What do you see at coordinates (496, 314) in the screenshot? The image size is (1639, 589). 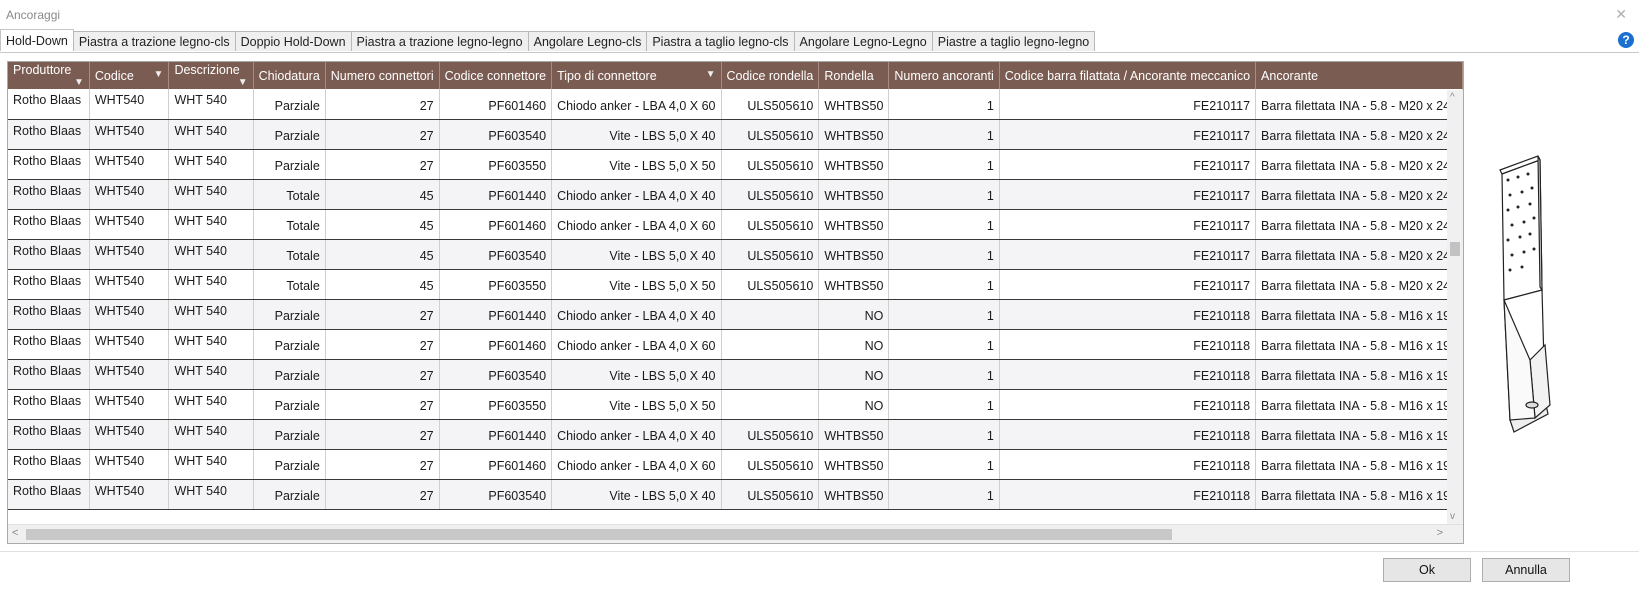 I see `table-cell: PF601440` at bounding box center [496, 314].